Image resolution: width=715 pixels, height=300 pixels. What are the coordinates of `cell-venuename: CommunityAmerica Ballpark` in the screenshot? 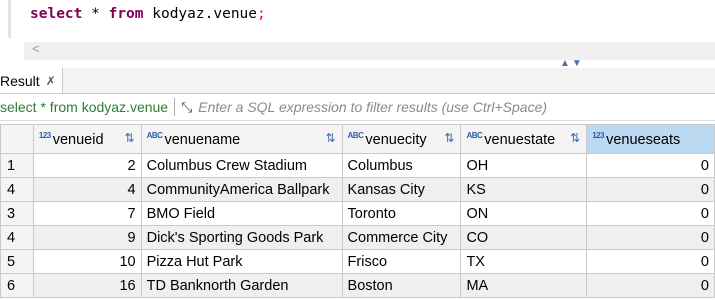 It's located at (241, 189).